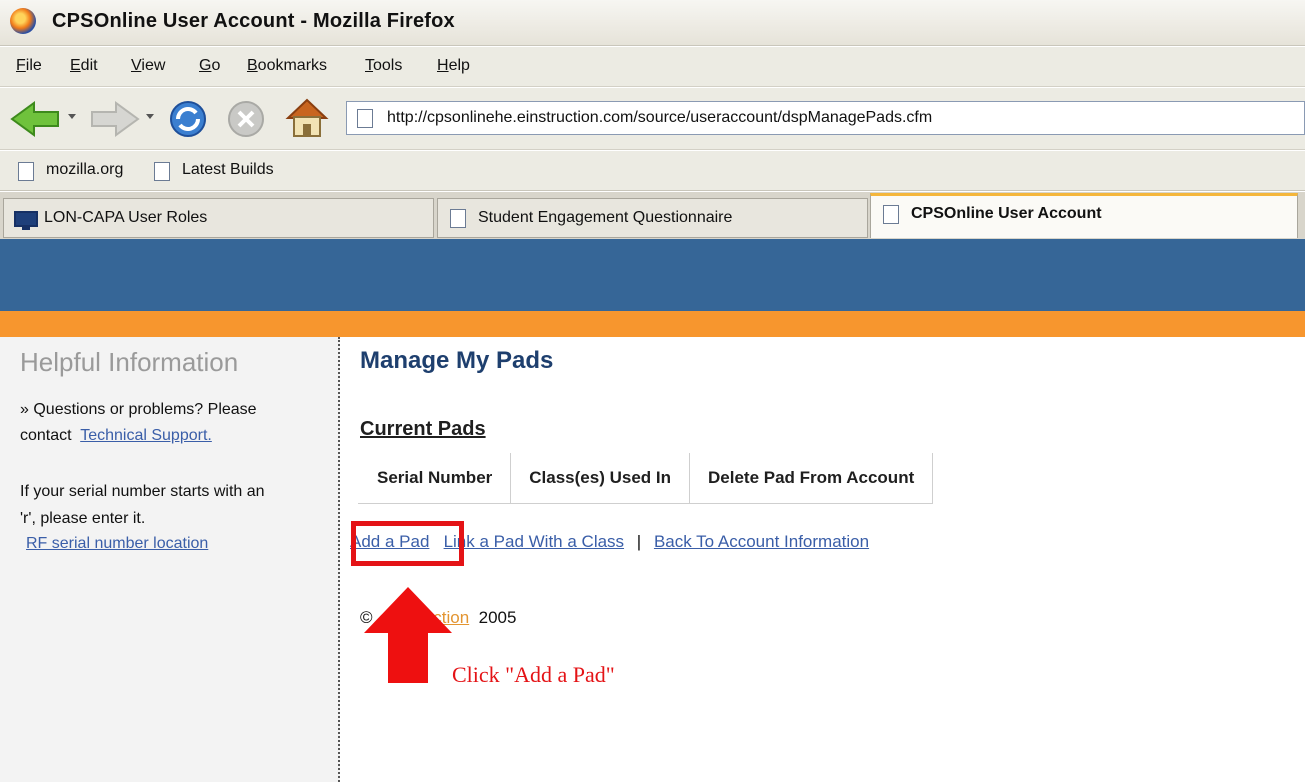 The image size is (1305, 782). Describe the element at coordinates (72, 116) in the screenshot. I see `back-dropdown-icon` at that location.